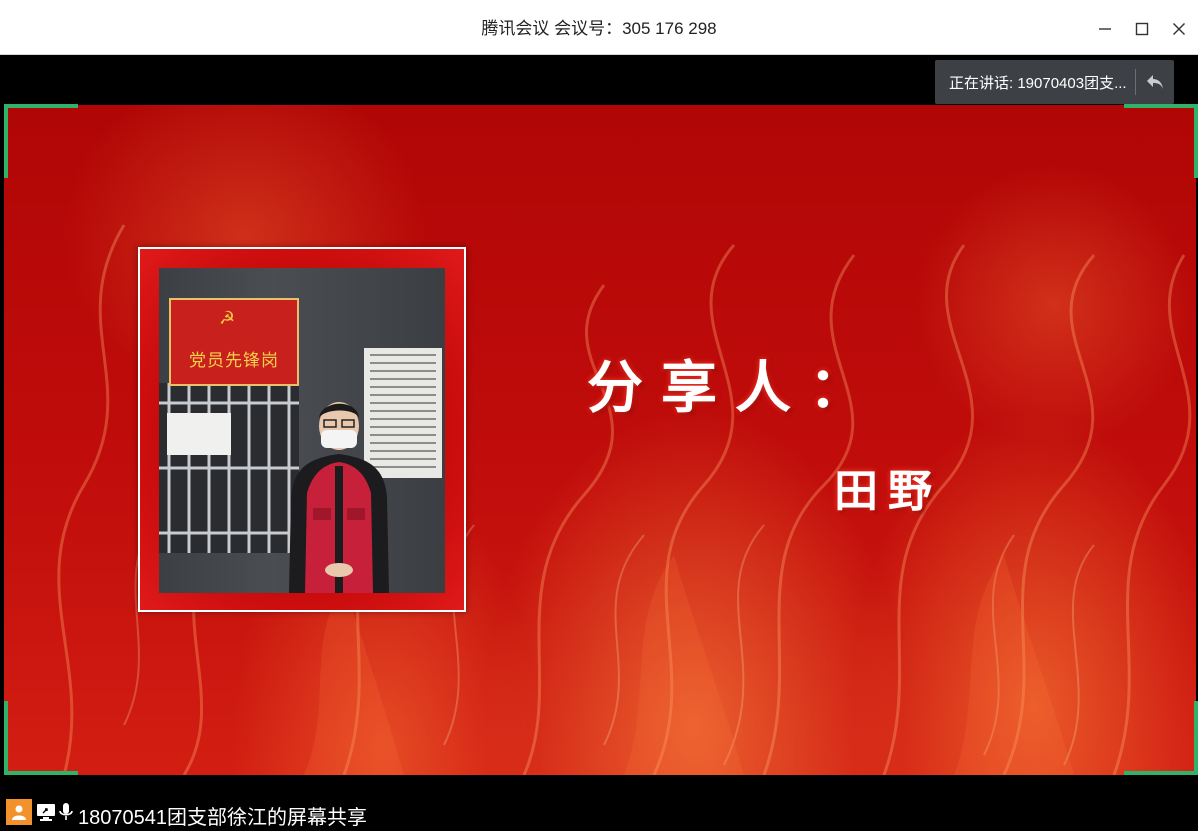  Describe the element at coordinates (735, 388) in the screenshot. I see `slide-title: 分享人：` at that location.